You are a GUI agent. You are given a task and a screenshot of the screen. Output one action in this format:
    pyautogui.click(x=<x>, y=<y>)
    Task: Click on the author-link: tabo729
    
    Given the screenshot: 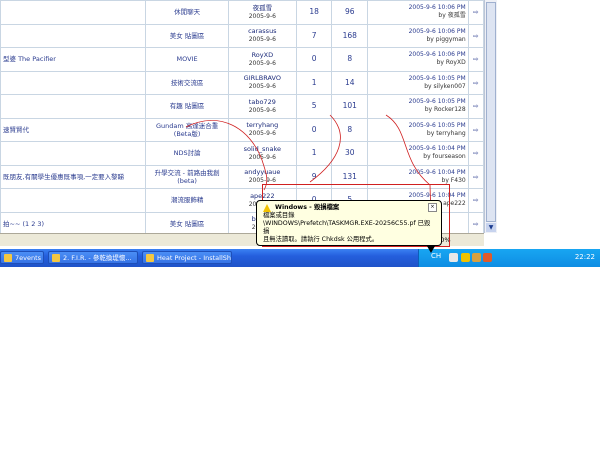 What is the action you would take?
    pyautogui.click(x=262, y=102)
    